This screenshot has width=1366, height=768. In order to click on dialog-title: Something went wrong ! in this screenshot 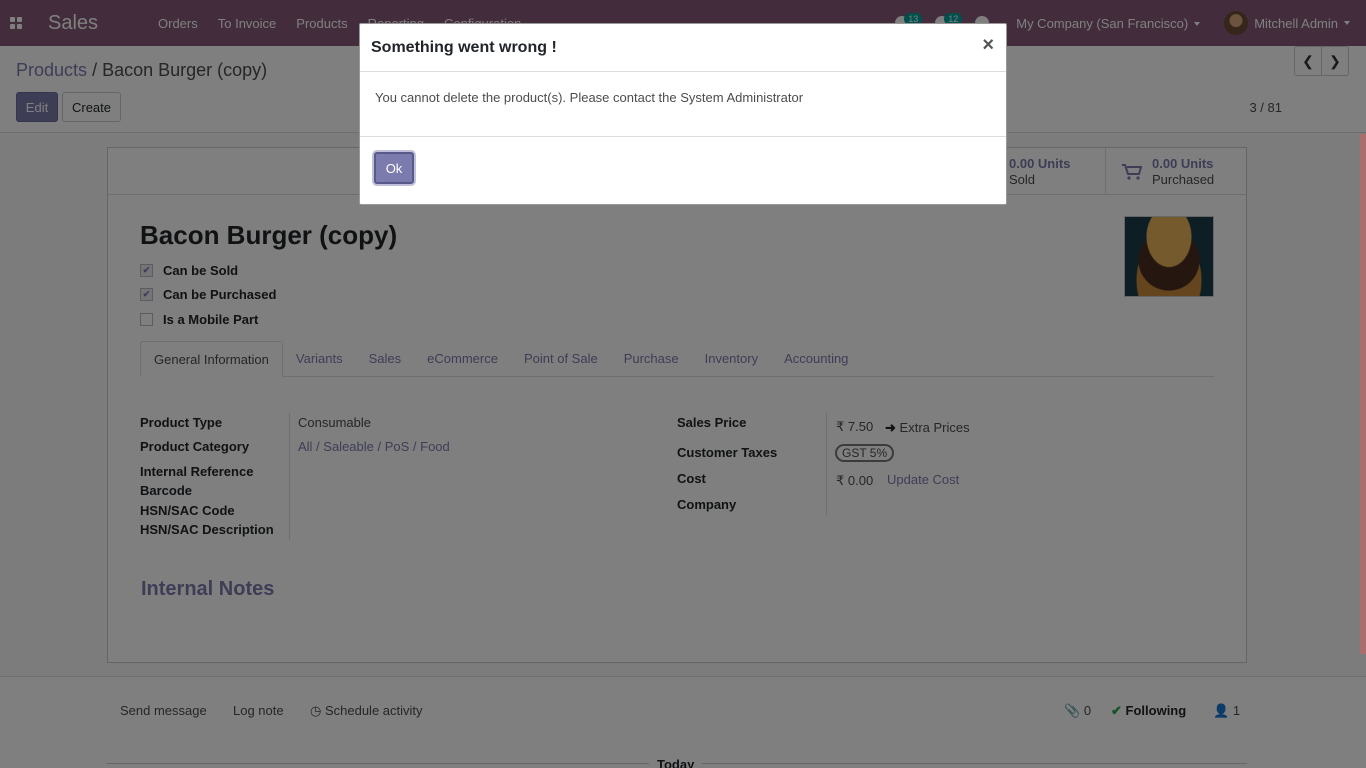, I will do `click(464, 47)`.